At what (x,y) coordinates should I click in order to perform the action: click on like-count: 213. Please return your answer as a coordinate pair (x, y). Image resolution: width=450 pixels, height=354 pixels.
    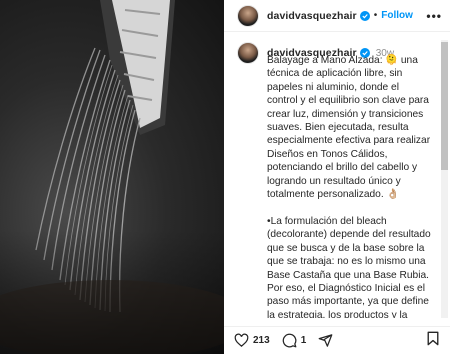
    Looking at the image, I should click on (261, 340).